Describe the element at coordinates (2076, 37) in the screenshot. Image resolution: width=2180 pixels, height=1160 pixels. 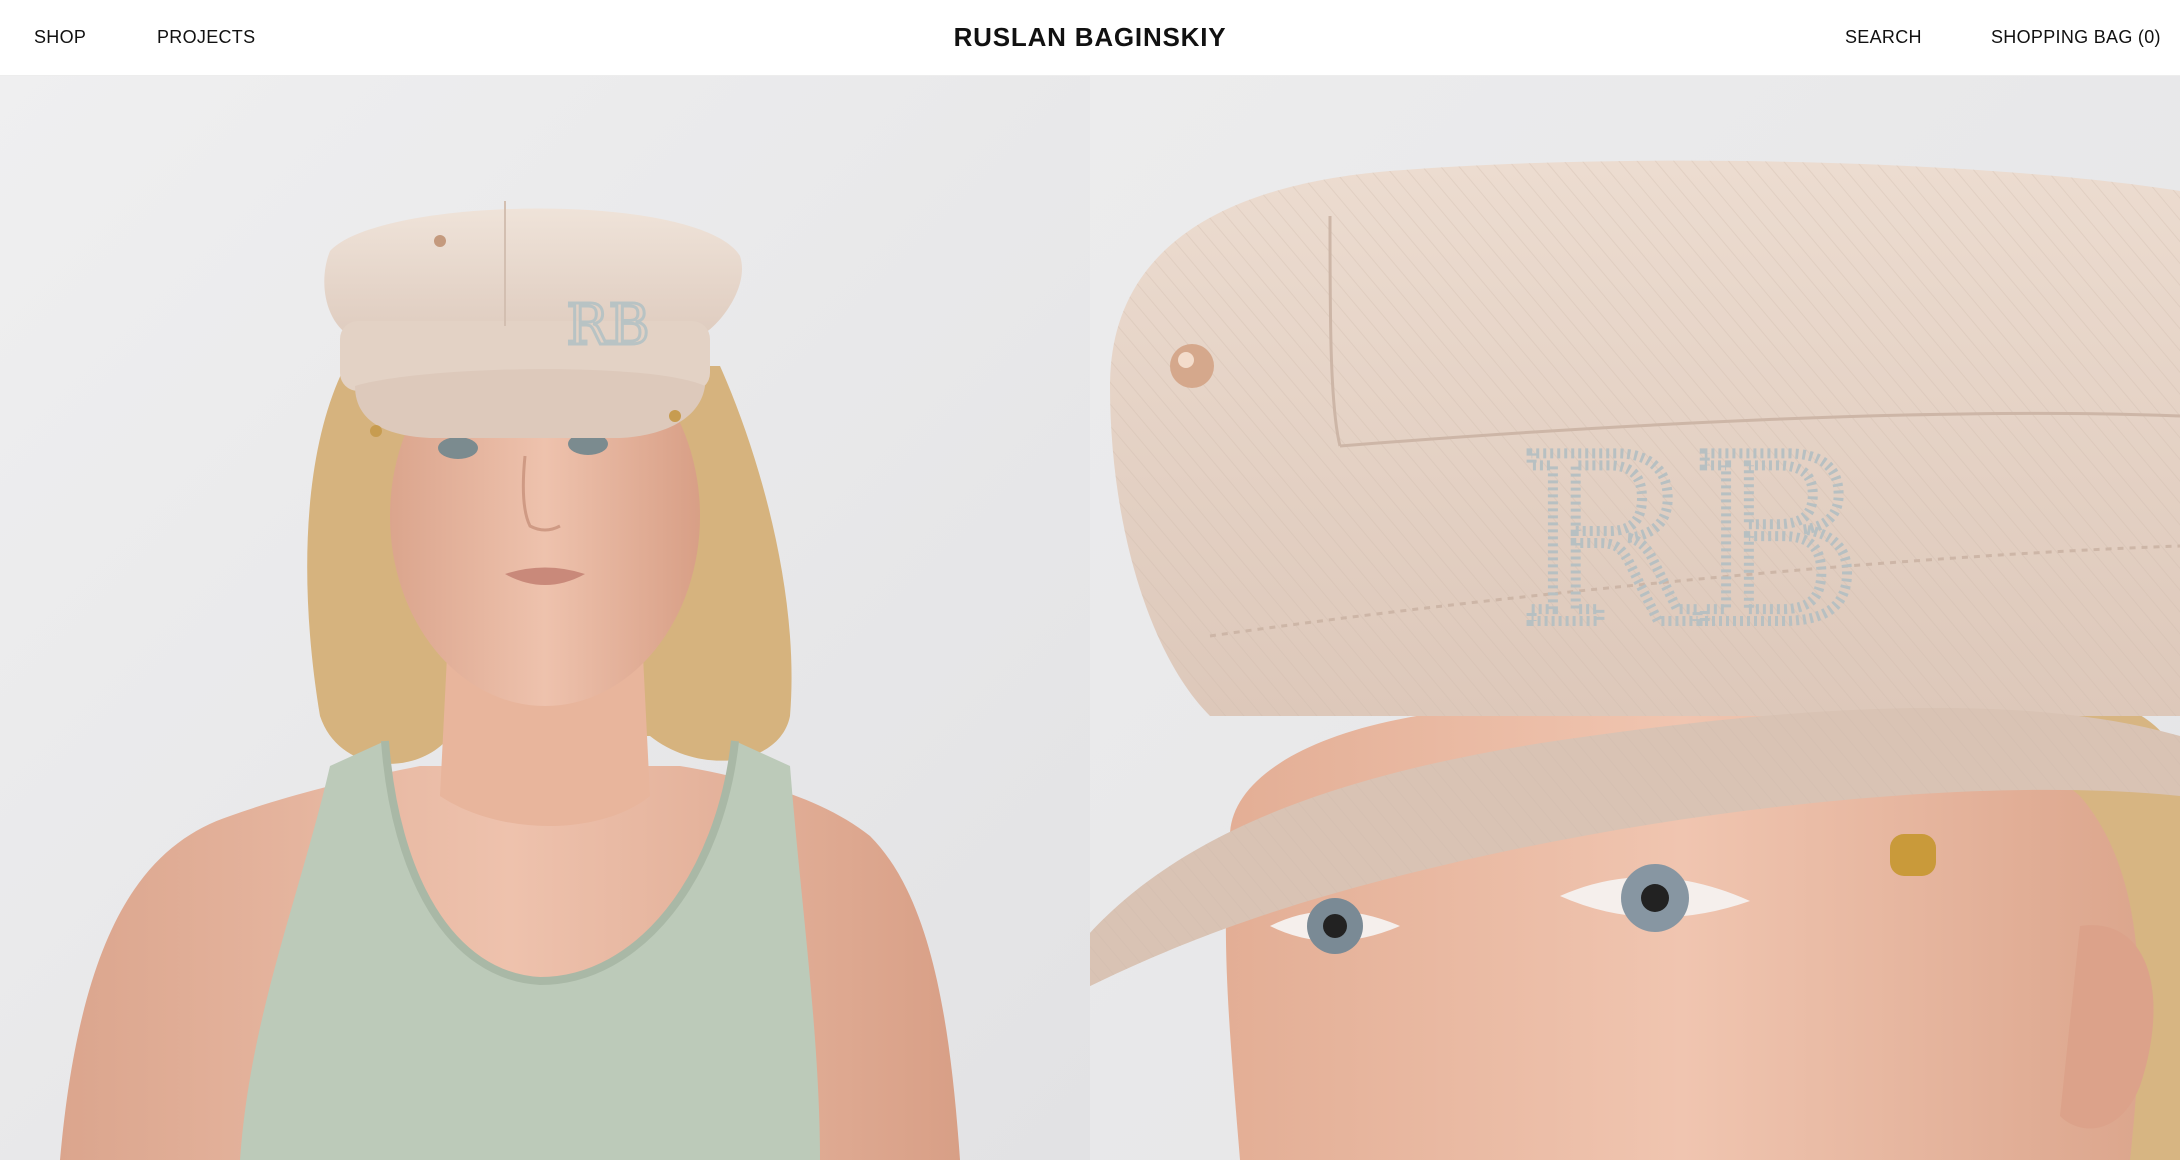
I see `shopping-bag-link: SHOPPING BAG (0)` at that location.